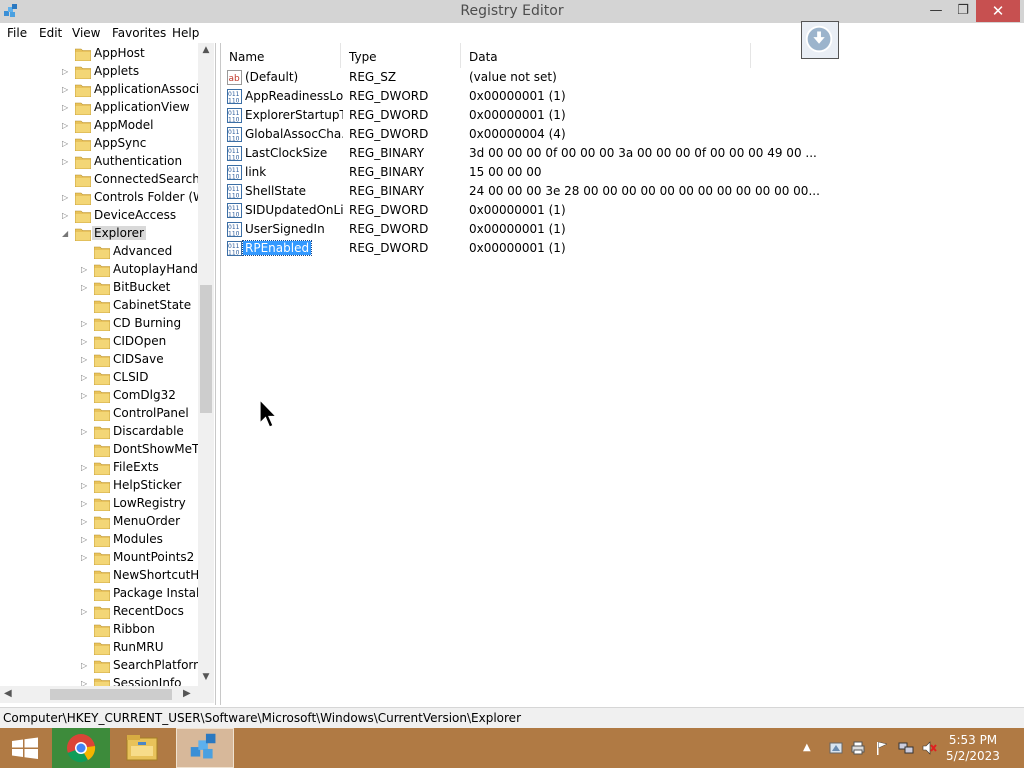  What do you see at coordinates (149, 503) in the screenshot?
I see `tree-item-label: LowRegistry` at bounding box center [149, 503].